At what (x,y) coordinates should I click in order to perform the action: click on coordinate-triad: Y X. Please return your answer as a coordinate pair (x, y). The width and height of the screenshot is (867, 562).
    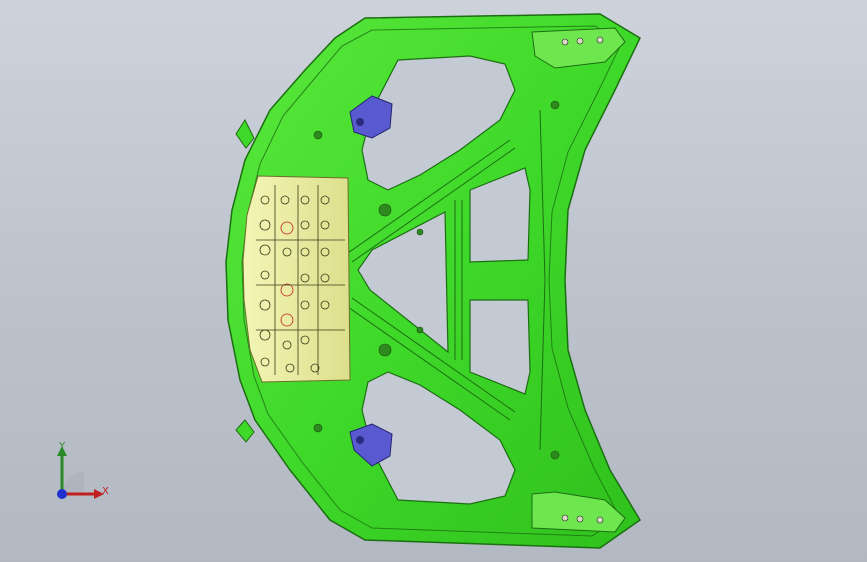
    Looking at the image, I should click on (80, 475).